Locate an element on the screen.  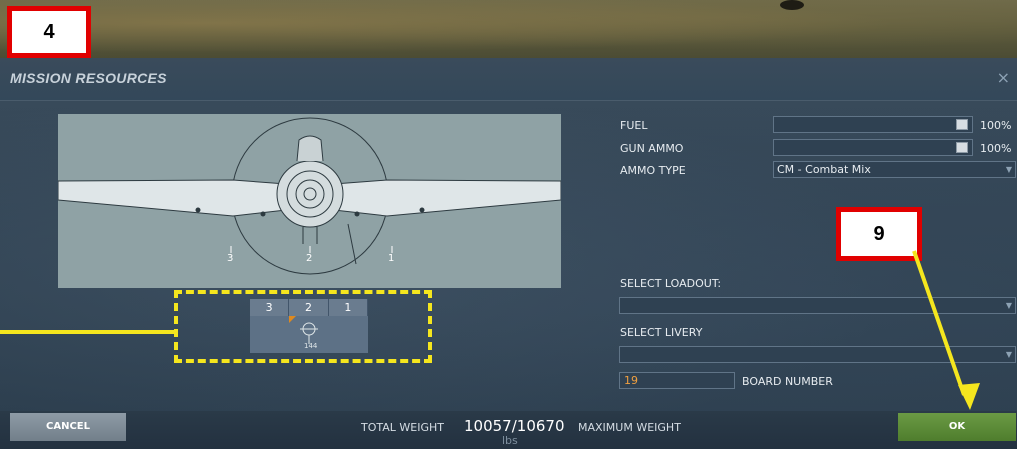
dialog-title: MISSION RESOURCES is located at coordinates (88, 78).